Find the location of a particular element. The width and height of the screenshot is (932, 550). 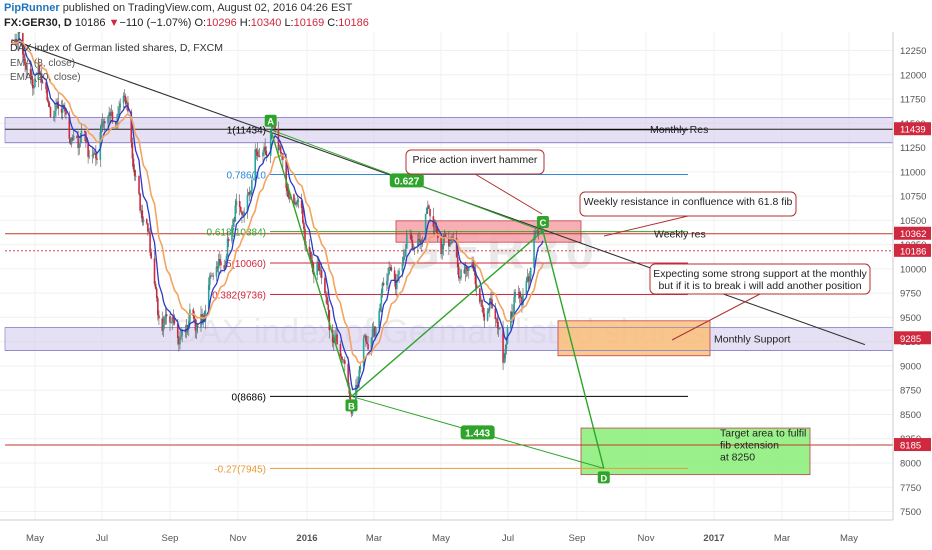

time-tick: Mar is located at coordinates (782, 538).